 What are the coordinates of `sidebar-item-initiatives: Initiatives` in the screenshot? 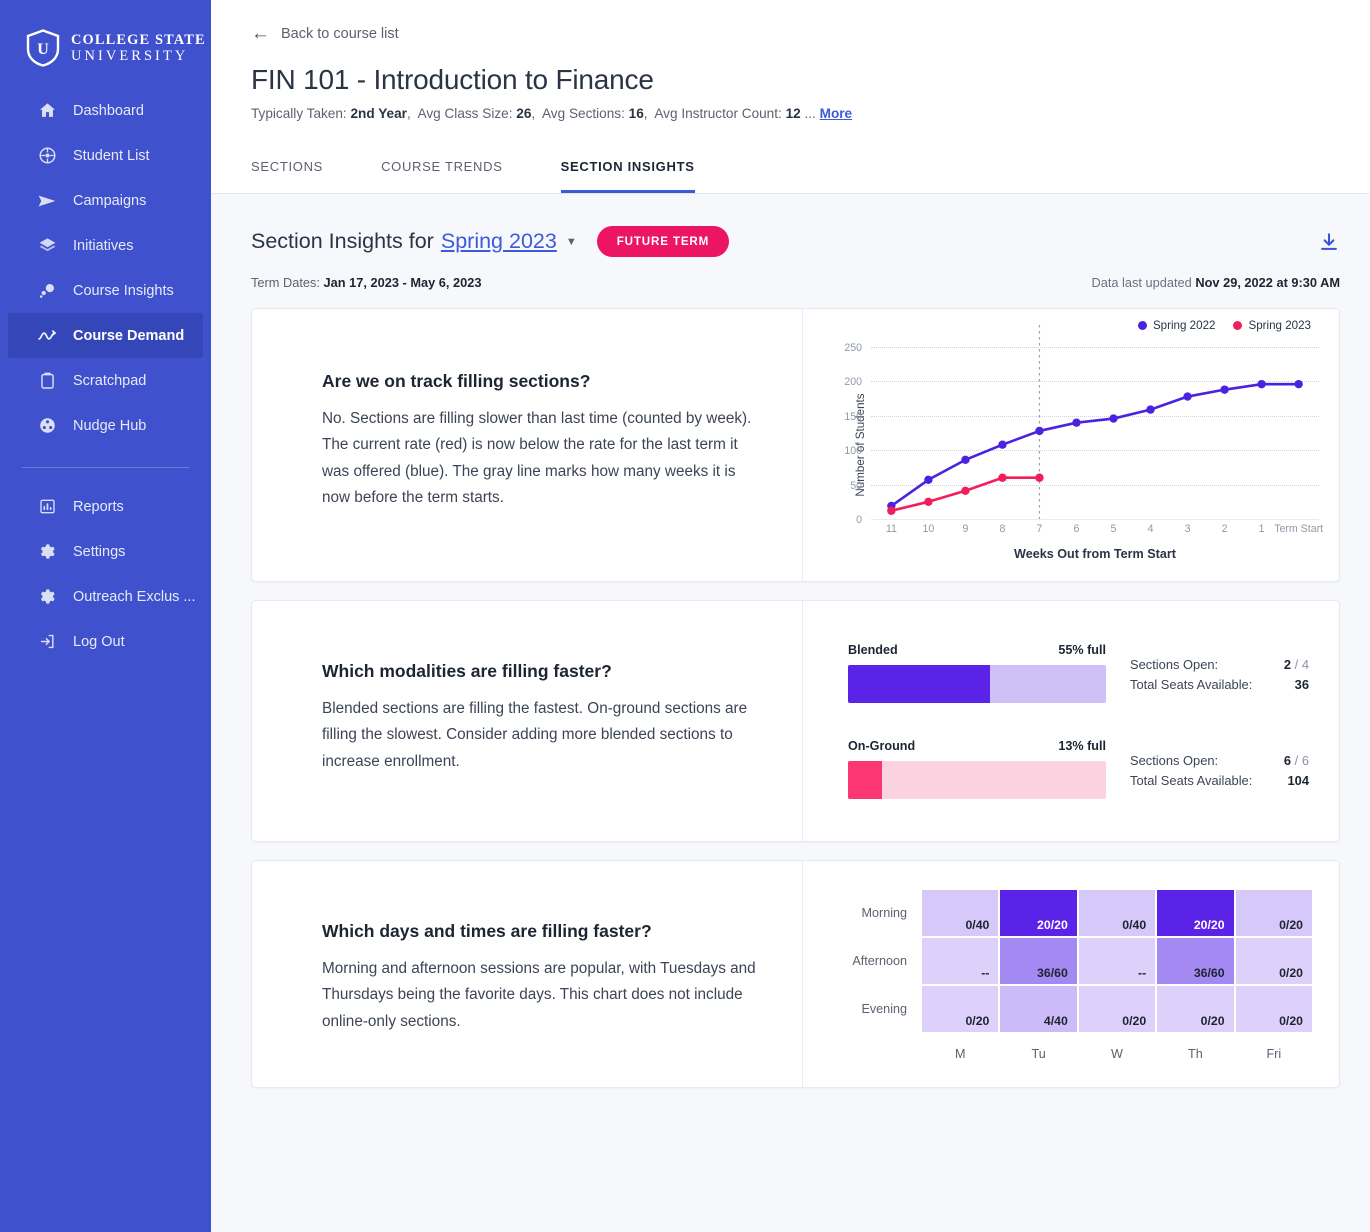 It's located at (105, 245).